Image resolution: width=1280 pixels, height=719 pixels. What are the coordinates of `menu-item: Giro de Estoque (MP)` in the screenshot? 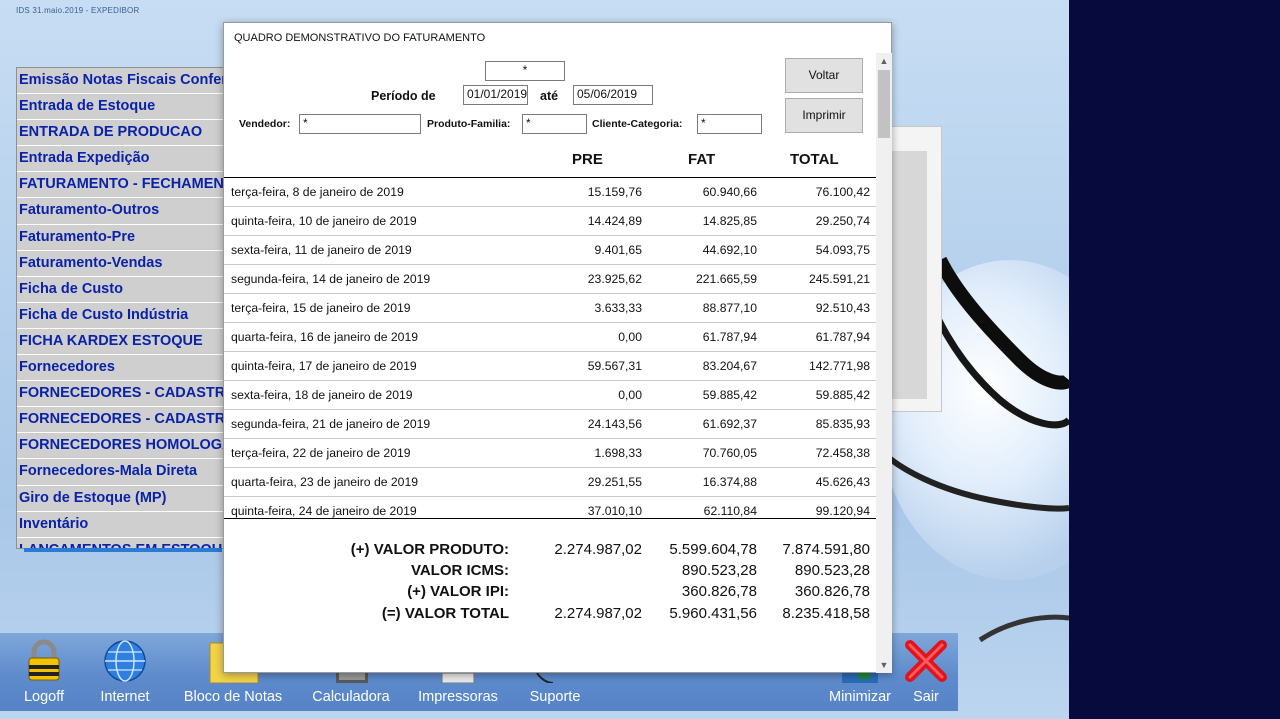 It's located at (120, 498).